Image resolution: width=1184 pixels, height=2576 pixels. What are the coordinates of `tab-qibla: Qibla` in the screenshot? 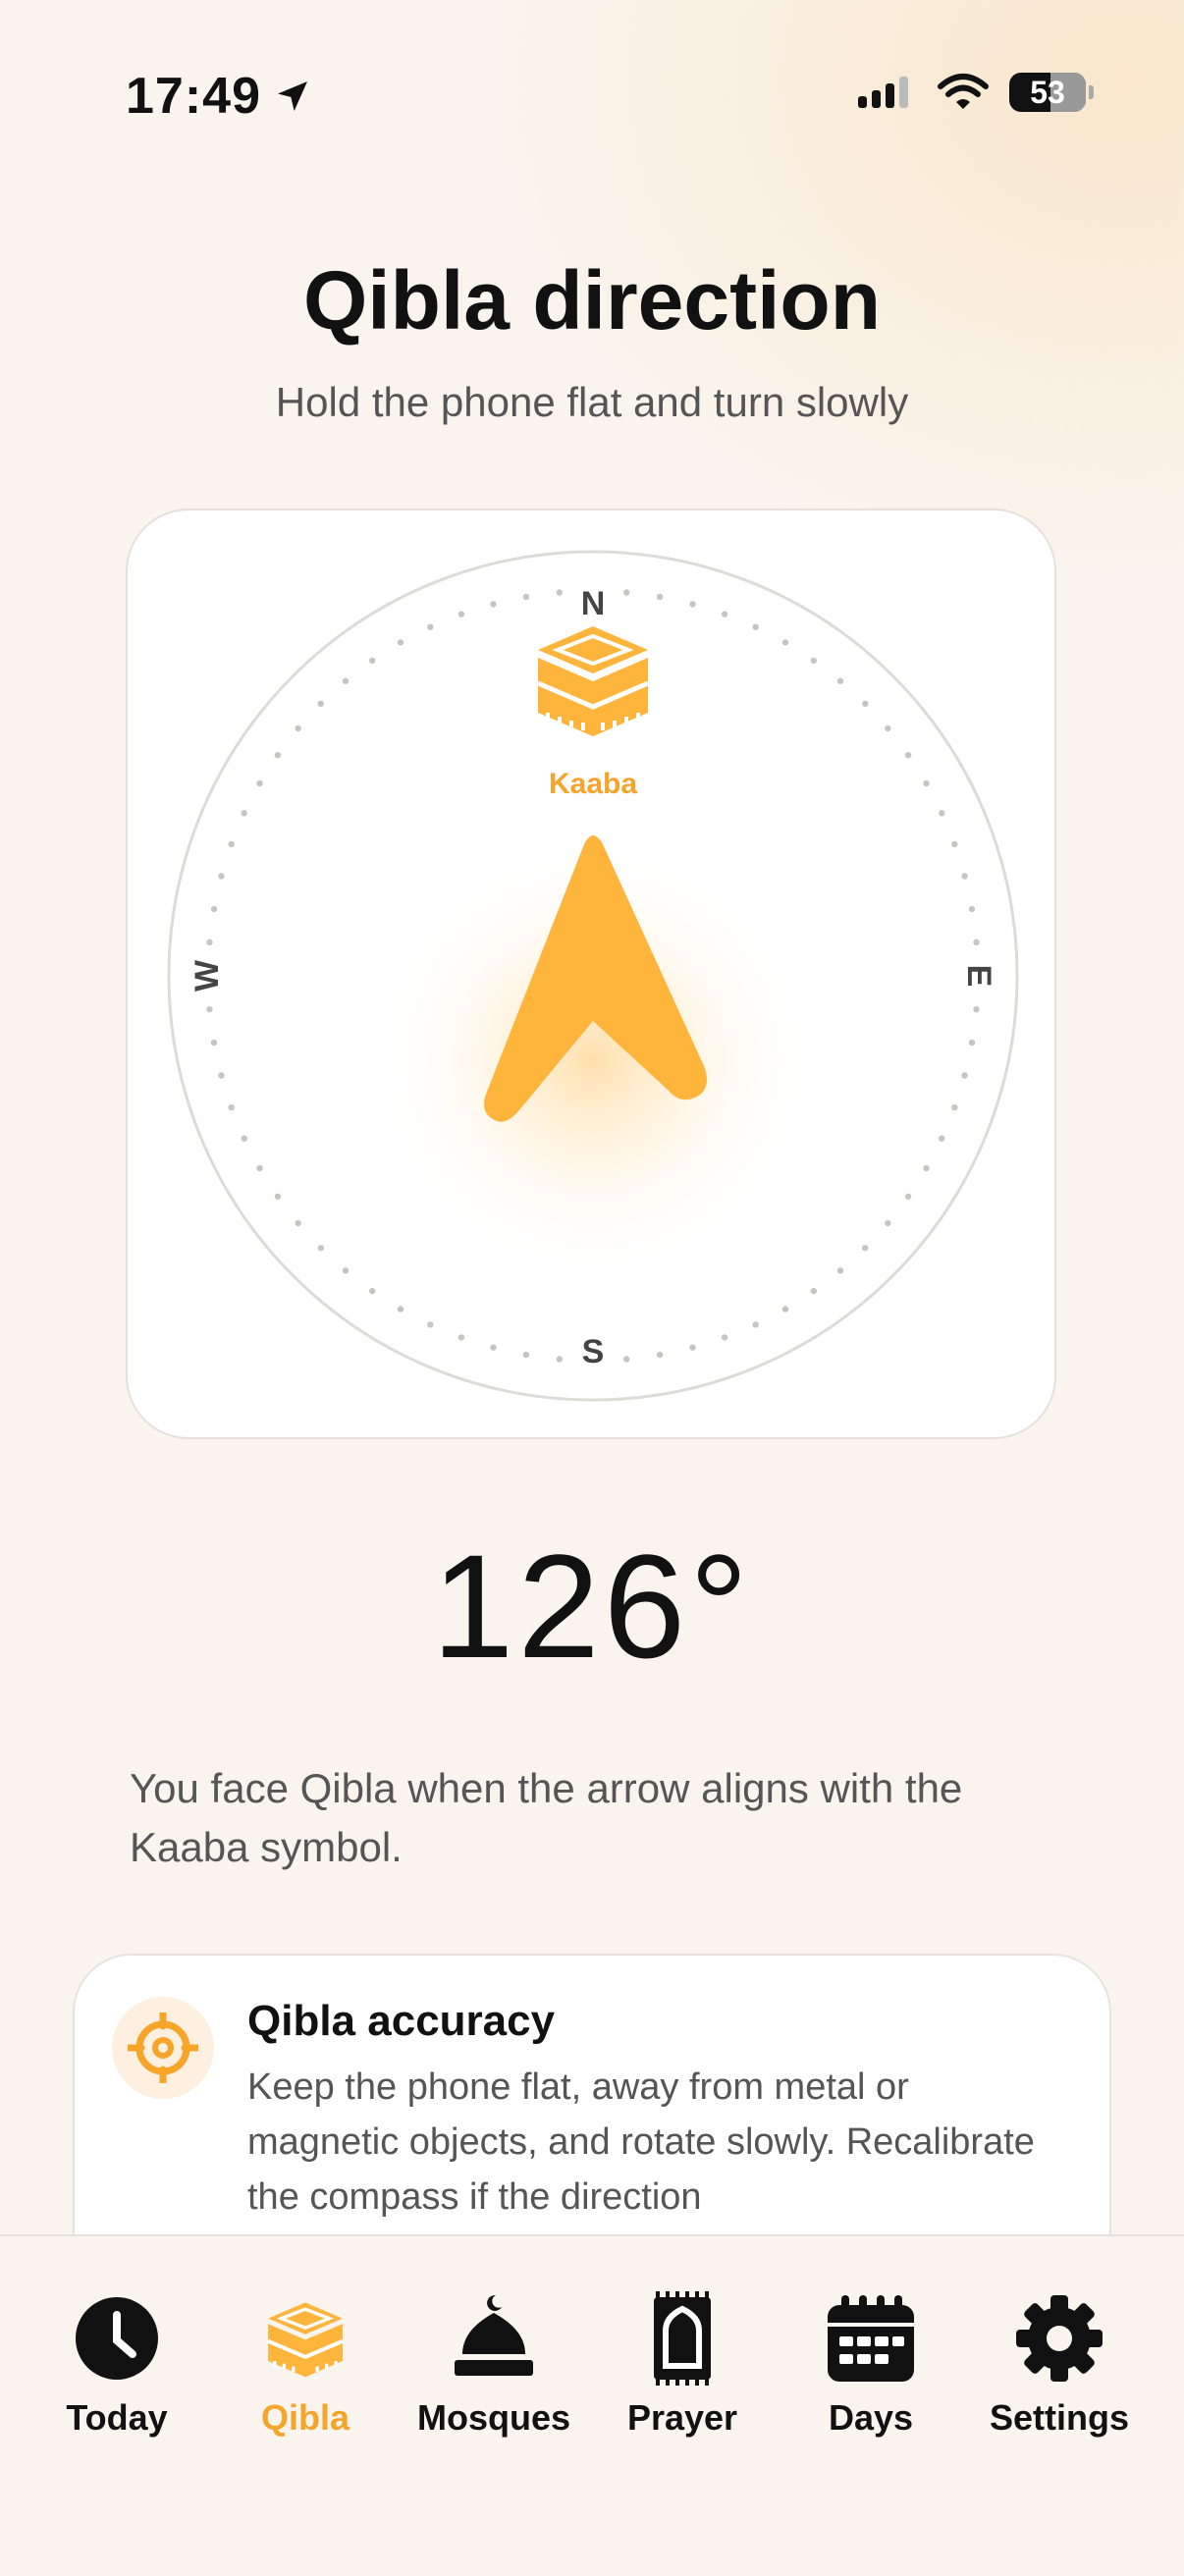 It's located at (306, 2364).